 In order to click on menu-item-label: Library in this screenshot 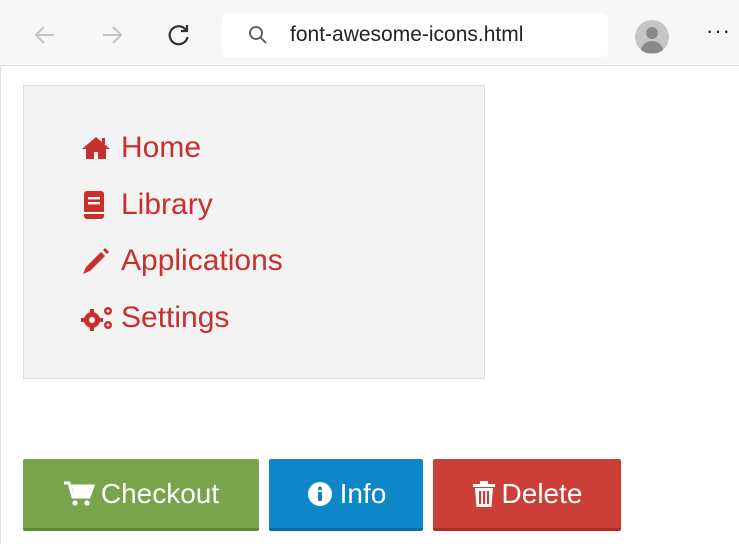, I will do `click(167, 204)`.